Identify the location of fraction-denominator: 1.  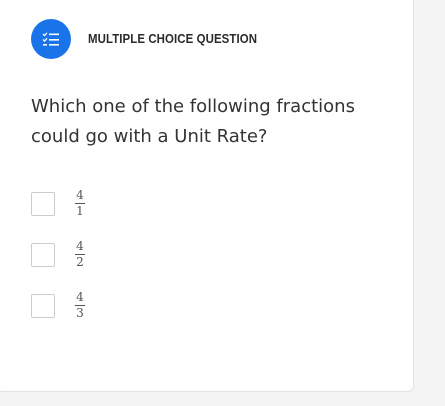
(80, 211).